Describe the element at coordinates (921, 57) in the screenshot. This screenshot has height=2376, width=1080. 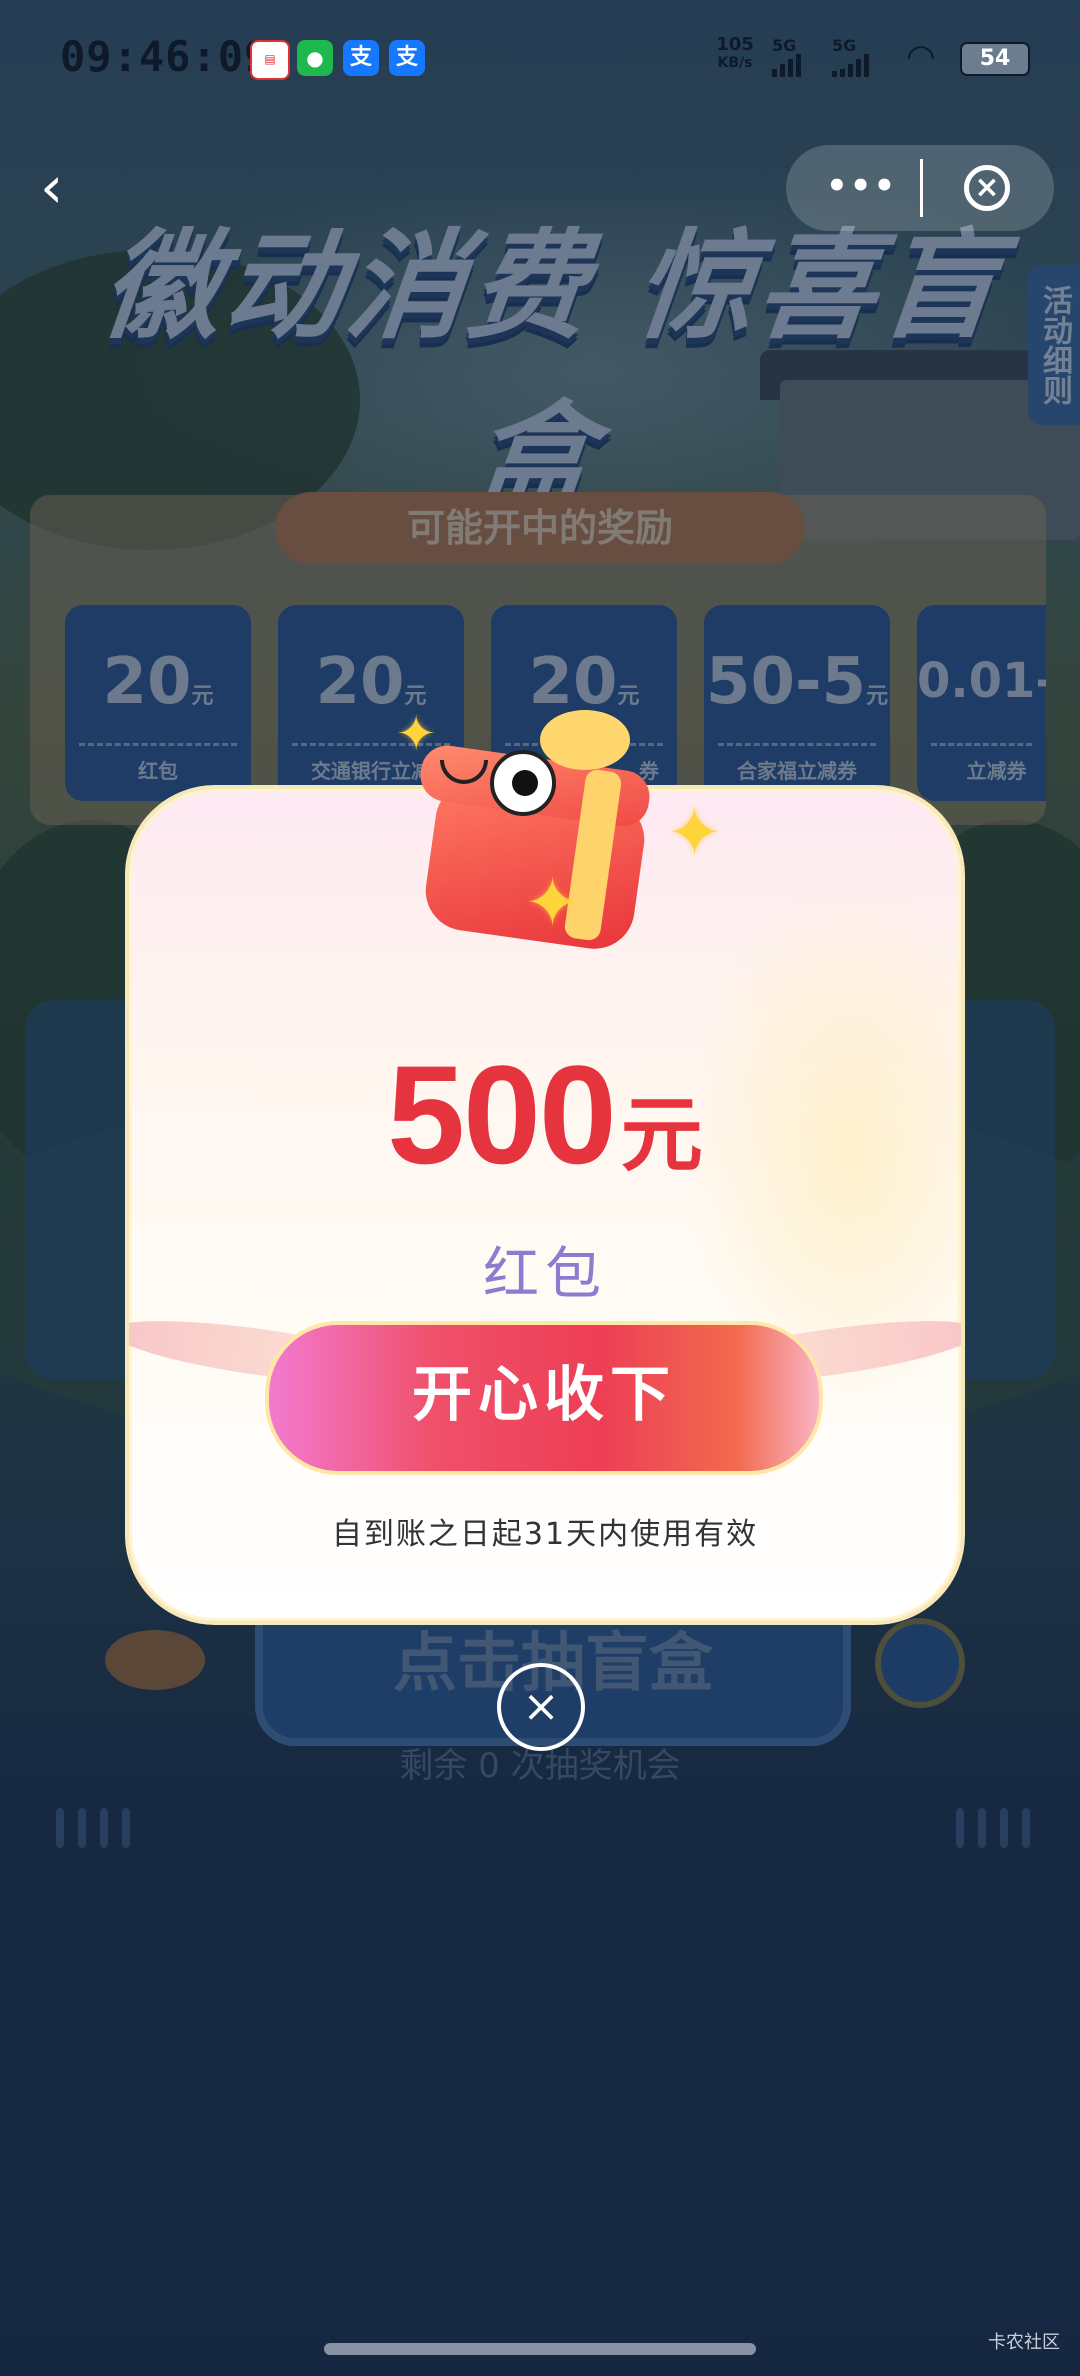
I see `wifi-icon: ◠` at that location.